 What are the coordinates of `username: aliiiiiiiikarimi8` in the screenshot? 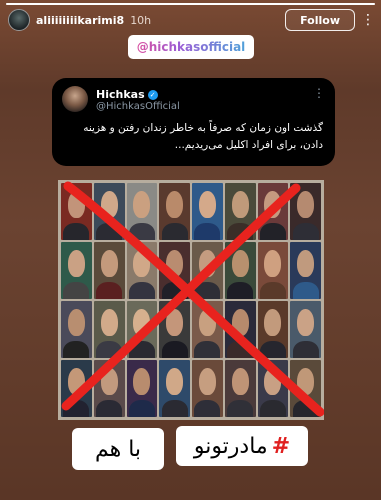 It's located at (80, 20).